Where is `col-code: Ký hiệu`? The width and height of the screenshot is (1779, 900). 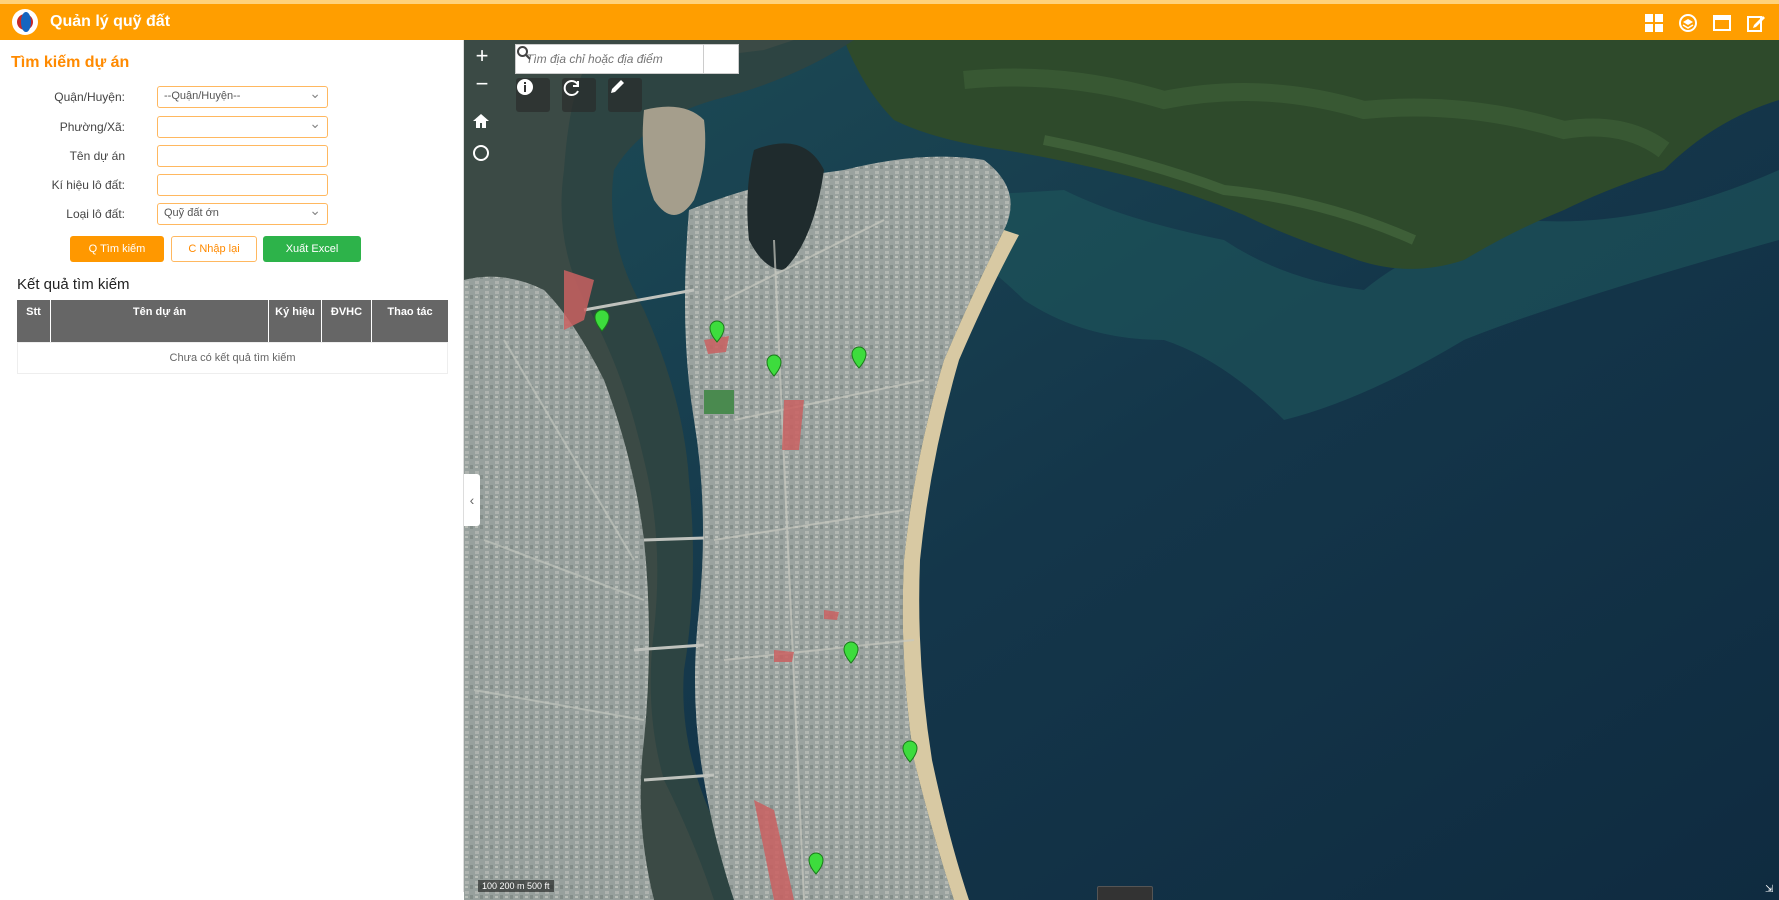 col-code: Ký hiệu is located at coordinates (295, 321).